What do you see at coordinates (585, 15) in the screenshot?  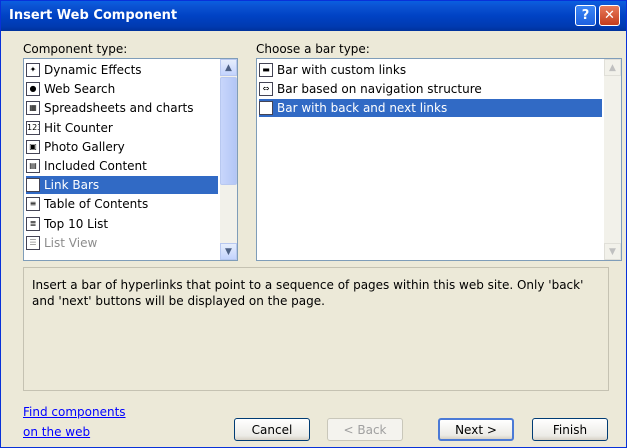 I see `help-button: ?` at bounding box center [585, 15].